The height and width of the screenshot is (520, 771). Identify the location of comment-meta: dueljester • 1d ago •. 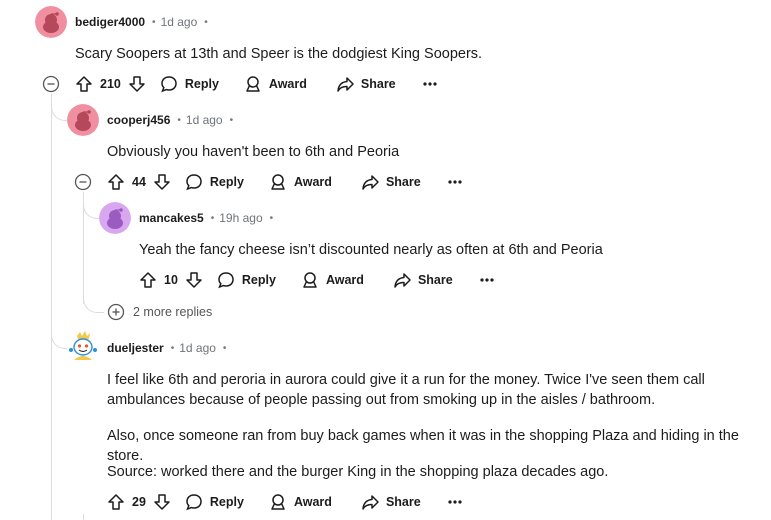
(169, 348).